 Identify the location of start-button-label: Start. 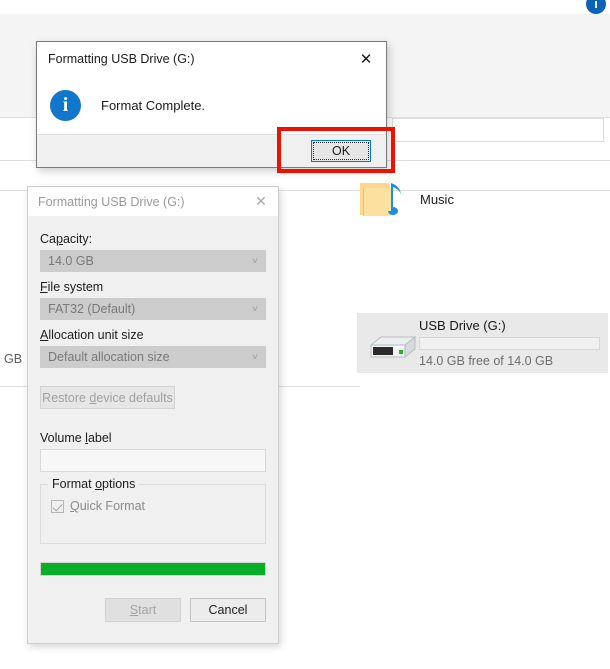
(143, 610).